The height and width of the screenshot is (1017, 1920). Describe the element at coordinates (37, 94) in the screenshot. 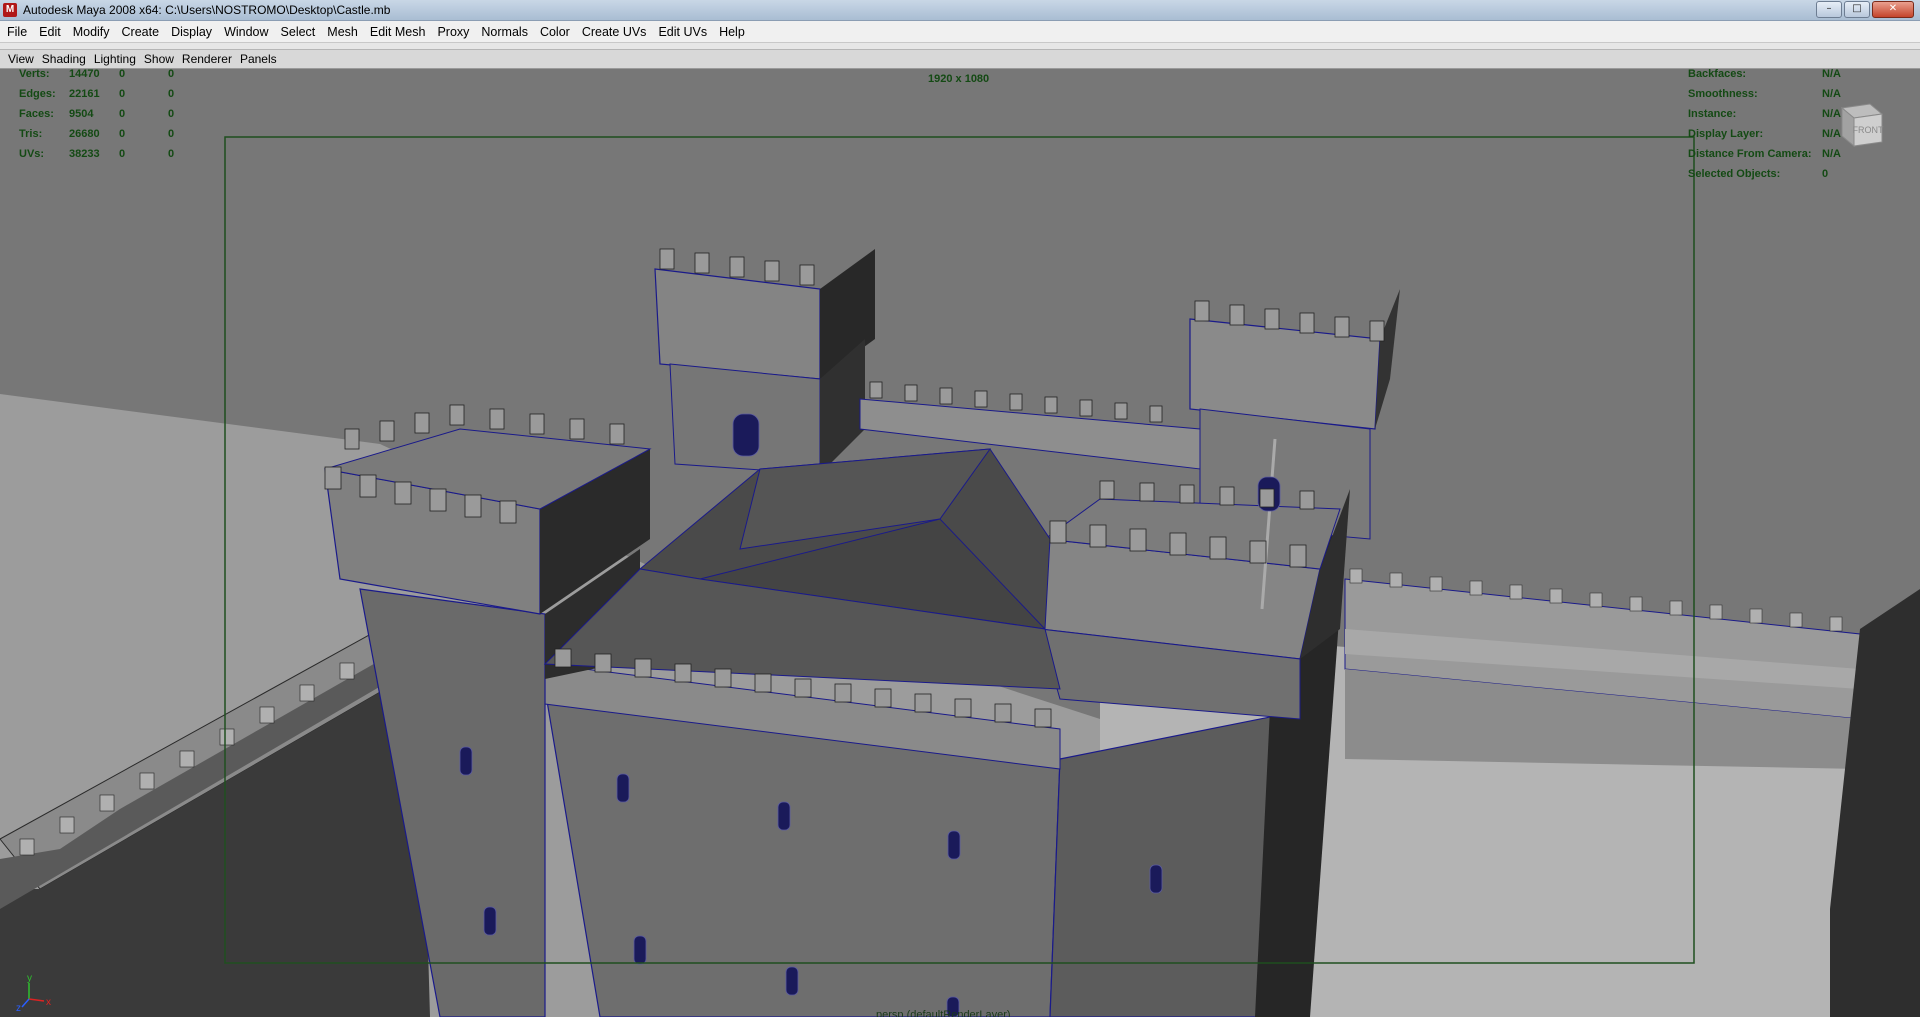

I see `hud-label: Edges:` at that location.